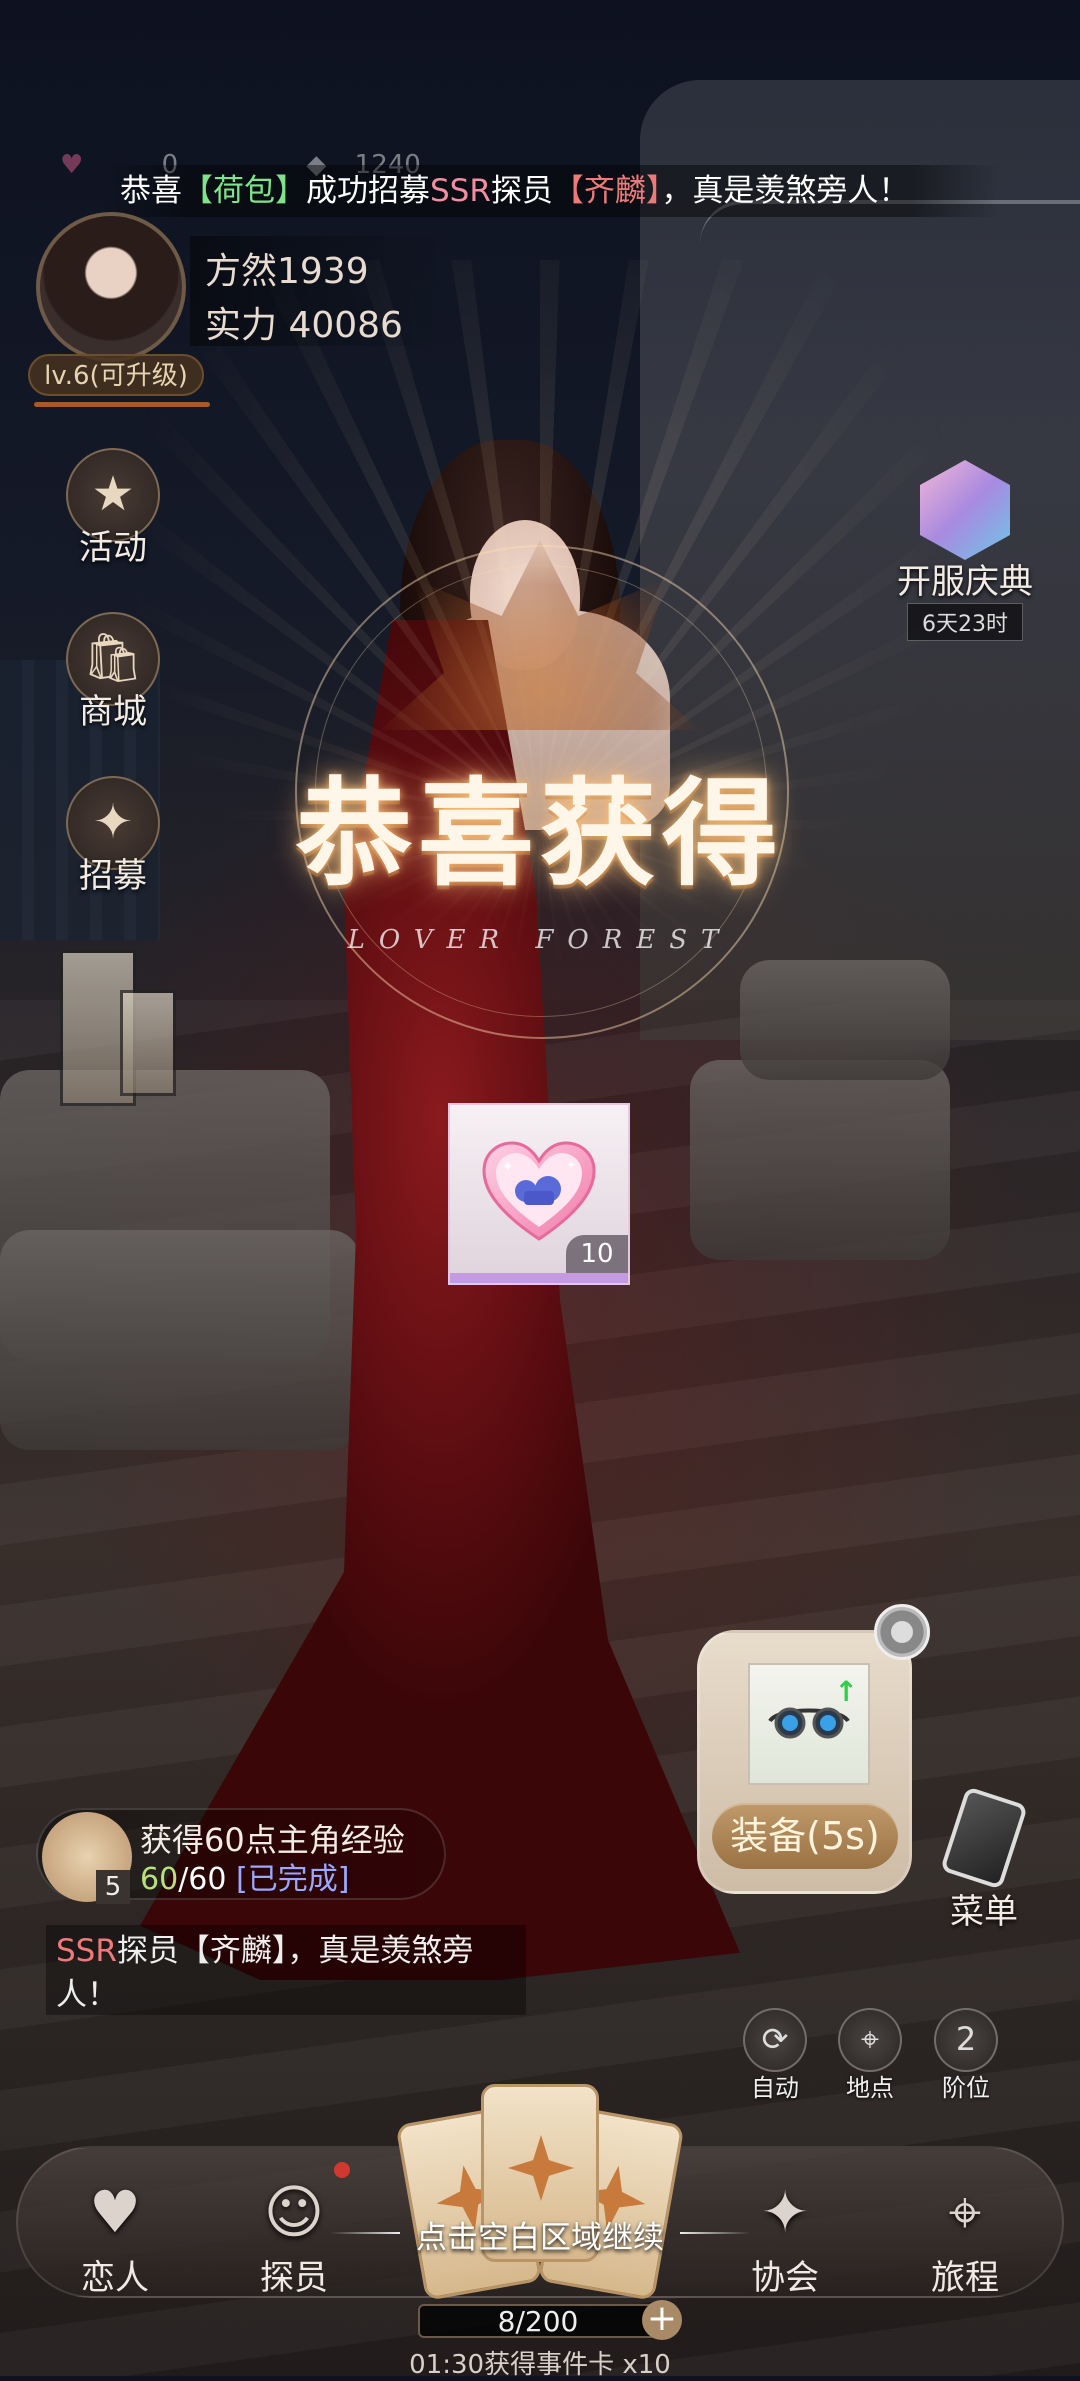 The height and width of the screenshot is (2381, 1080). Describe the element at coordinates (785, 2278) in the screenshot. I see `nav-association-label: 协会` at that location.